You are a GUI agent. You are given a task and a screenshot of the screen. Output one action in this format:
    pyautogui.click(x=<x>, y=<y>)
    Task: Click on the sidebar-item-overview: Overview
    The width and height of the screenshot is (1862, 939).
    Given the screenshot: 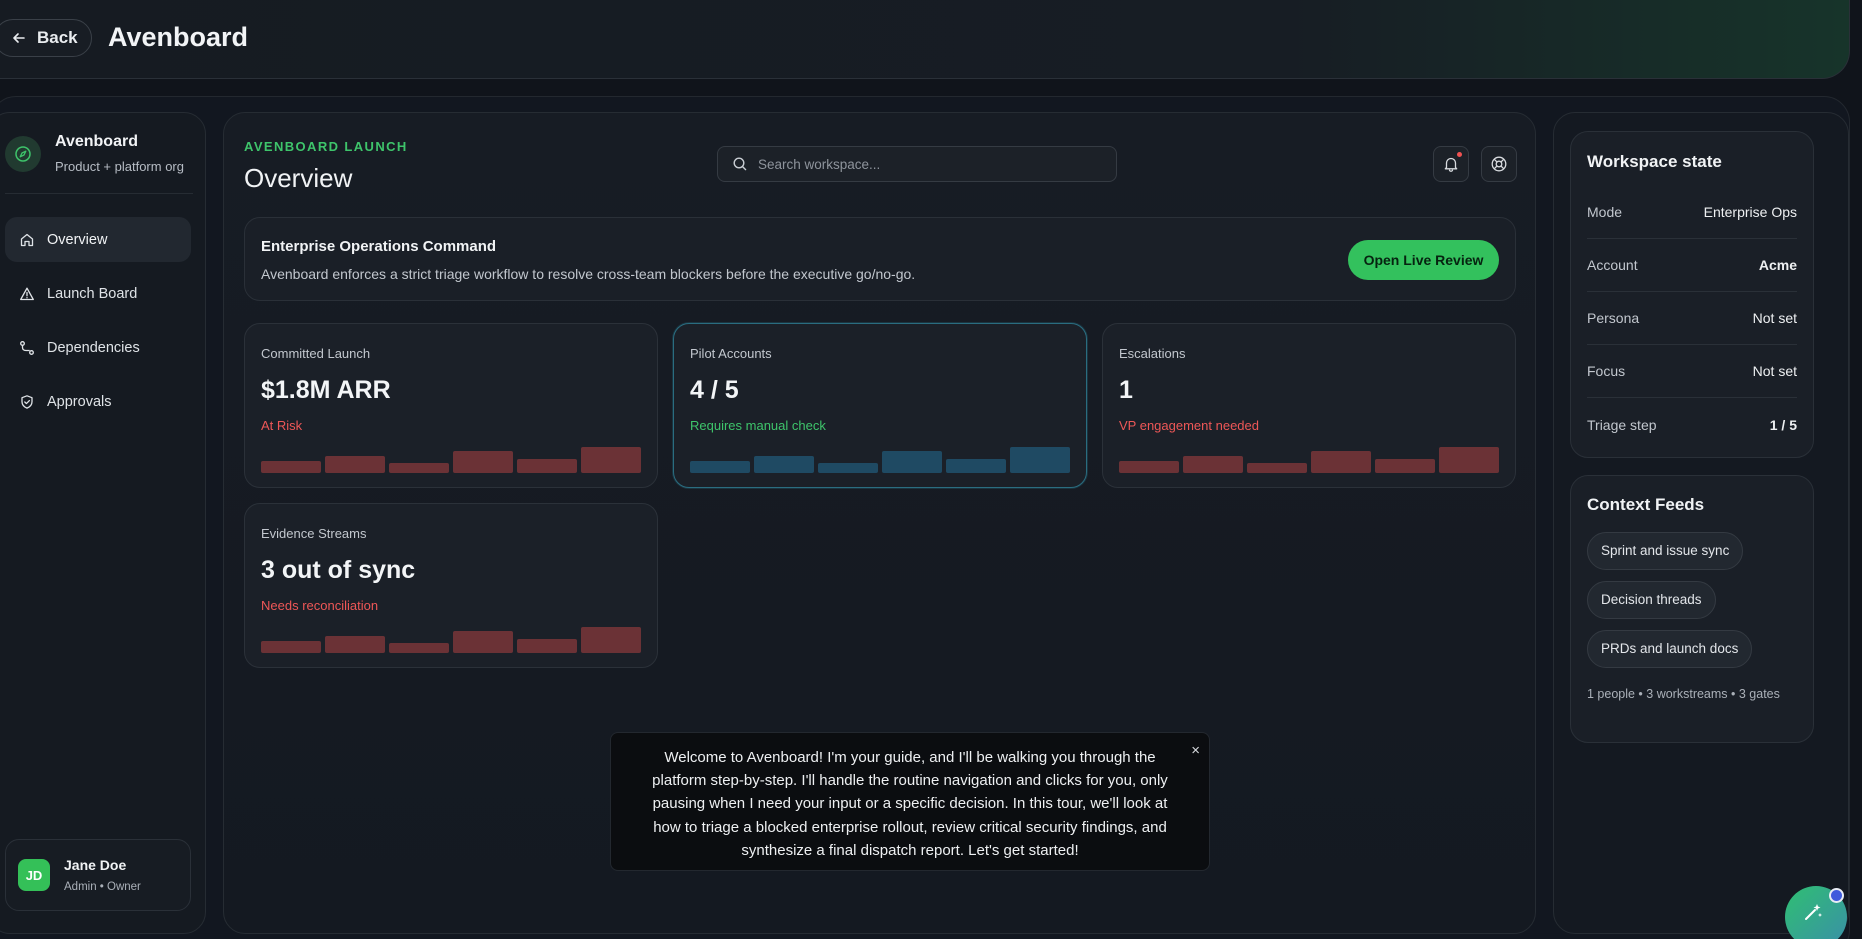 What is the action you would take?
    pyautogui.click(x=98, y=239)
    